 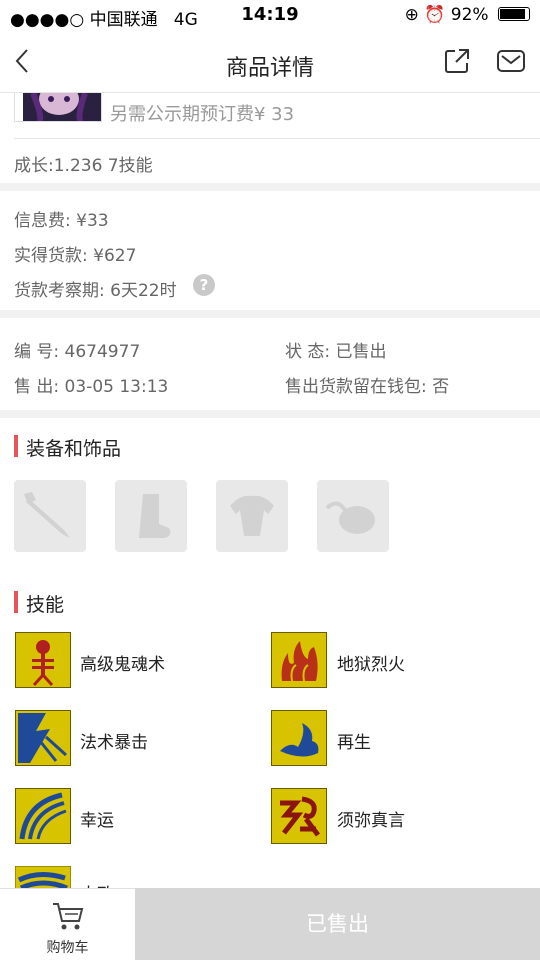 I want to click on skill-icon-spell-crit, so click(x=43, y=738).